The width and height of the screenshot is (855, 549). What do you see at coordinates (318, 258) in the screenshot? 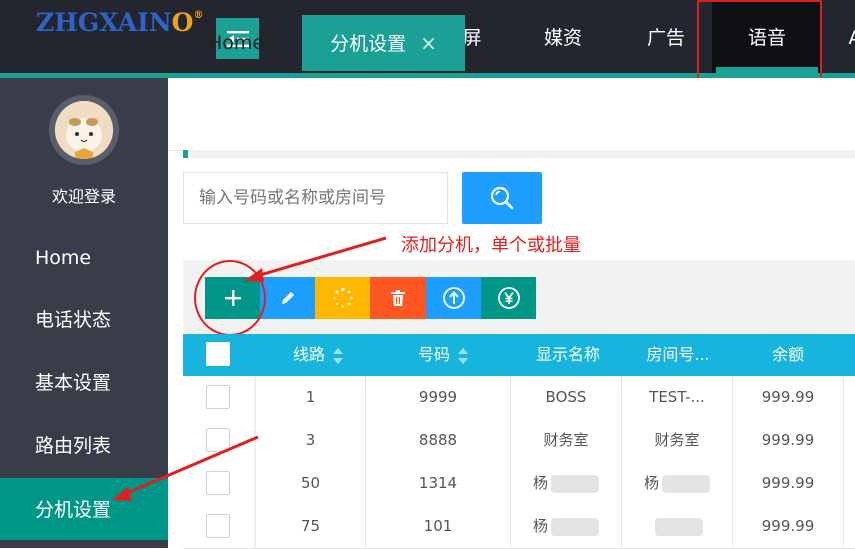
I see `arrow-to-add-button` at bounding box center [318, 258].